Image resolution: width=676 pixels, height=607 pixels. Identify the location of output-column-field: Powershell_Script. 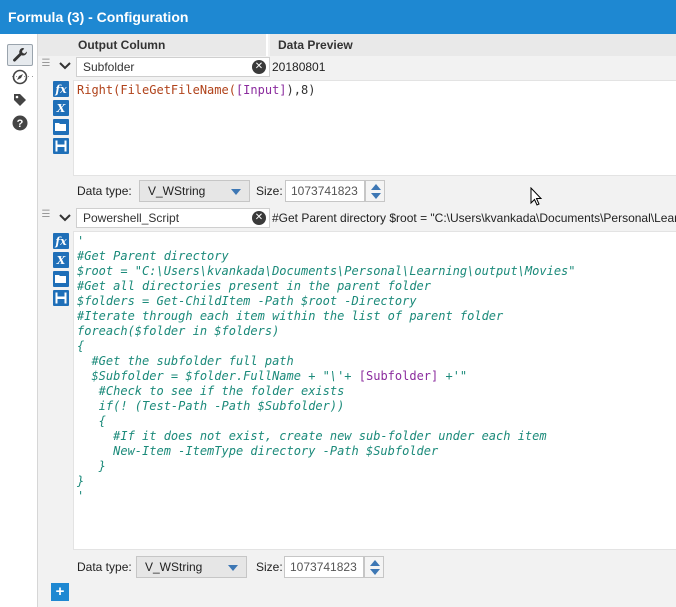
(173, 218).